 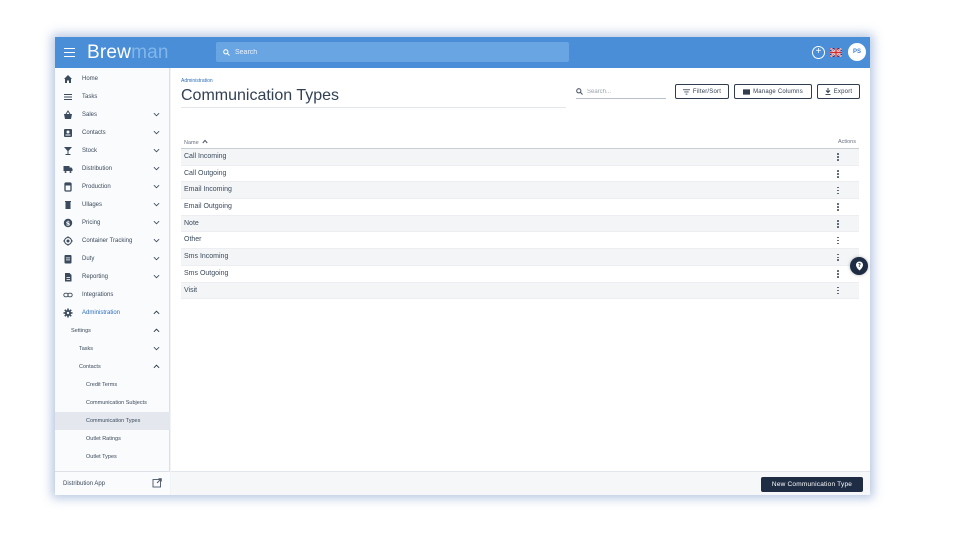 I want to click on download-icon, so click(x=828, y=91).